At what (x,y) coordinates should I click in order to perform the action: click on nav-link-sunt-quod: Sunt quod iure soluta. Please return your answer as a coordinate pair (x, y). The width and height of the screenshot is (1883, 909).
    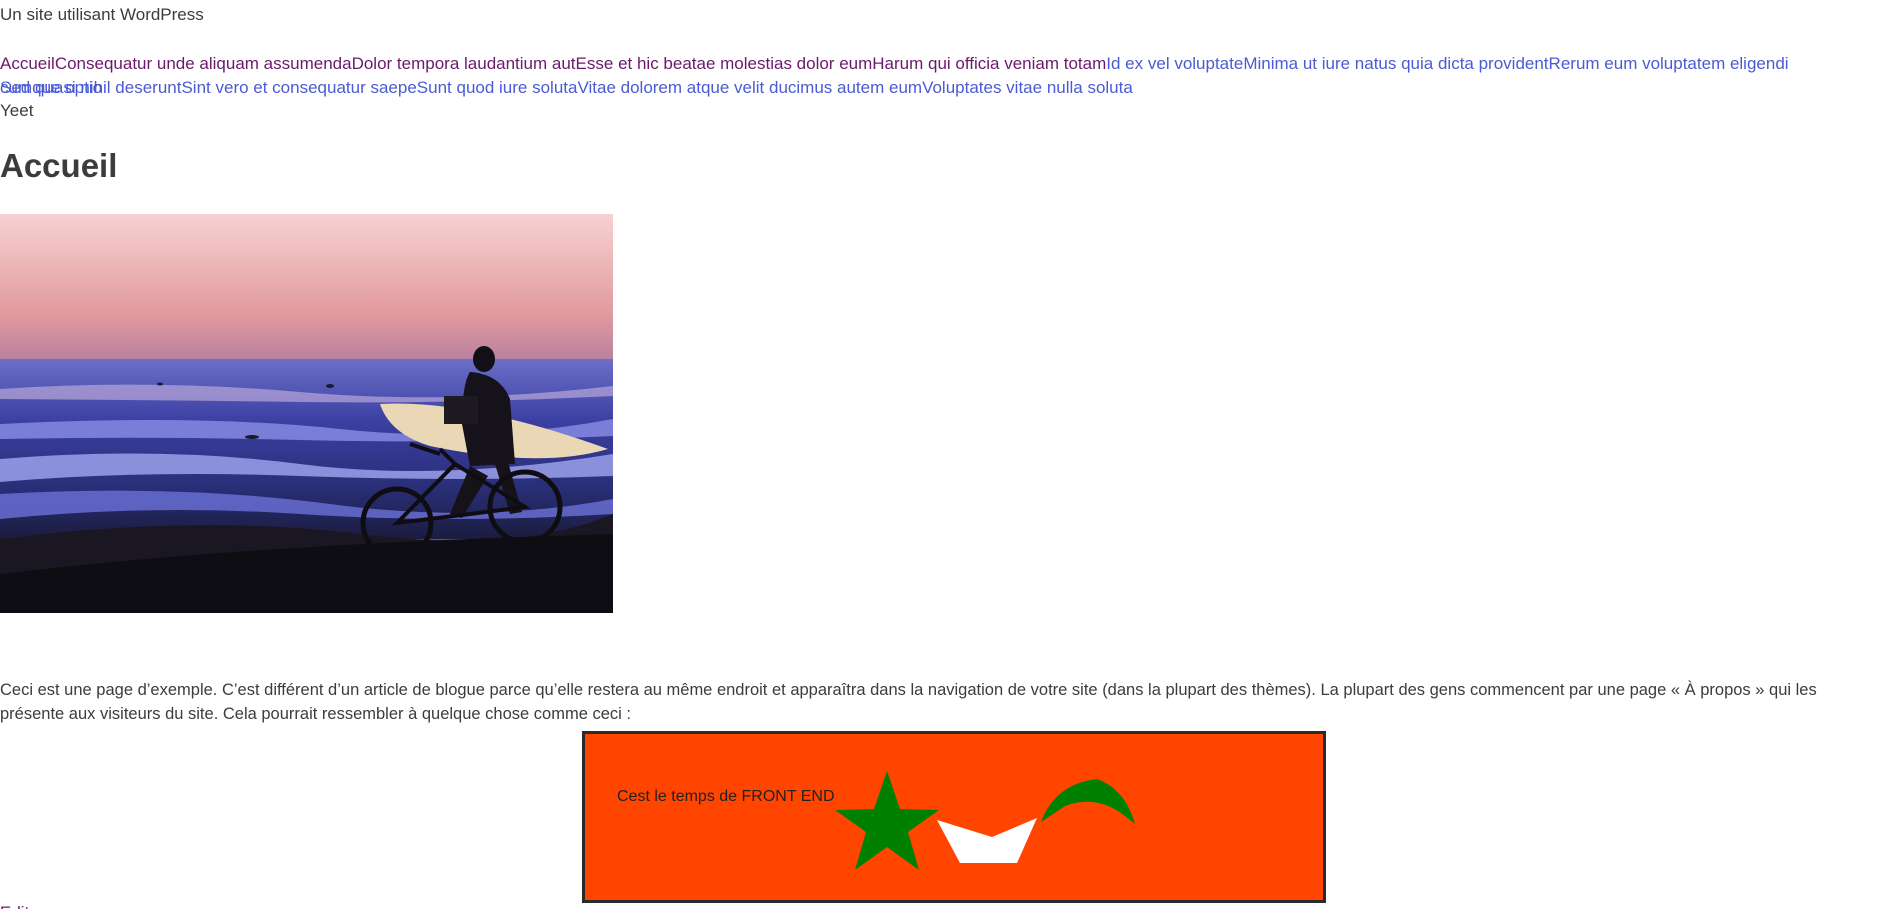
    Looking at the image, I should click on (497, 87).